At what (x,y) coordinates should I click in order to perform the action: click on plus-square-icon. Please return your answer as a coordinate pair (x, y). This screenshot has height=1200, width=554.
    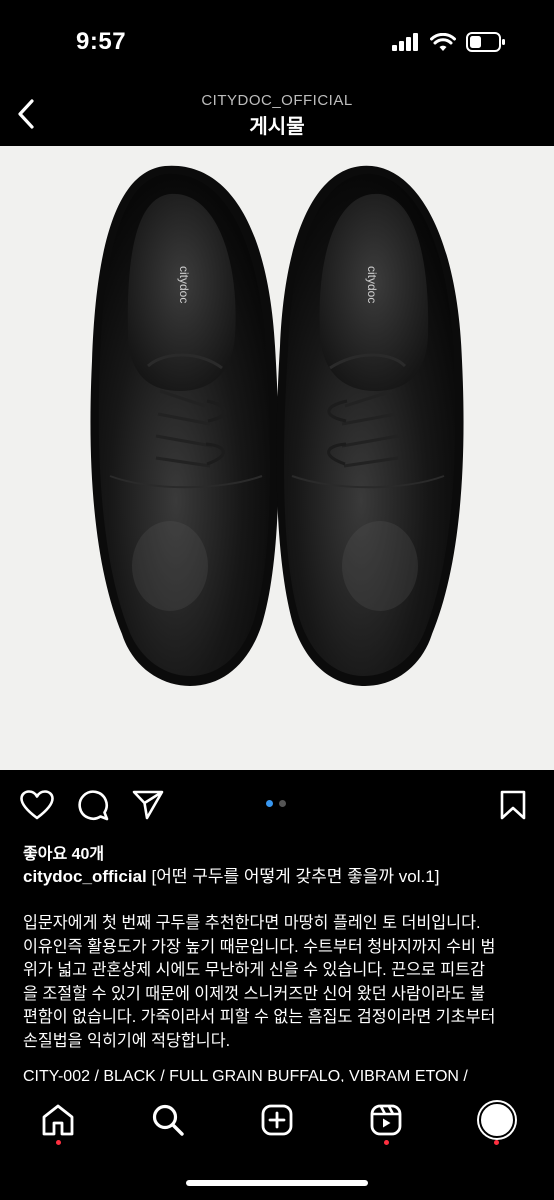
    Looking at the image, I should click on (277, 1120).